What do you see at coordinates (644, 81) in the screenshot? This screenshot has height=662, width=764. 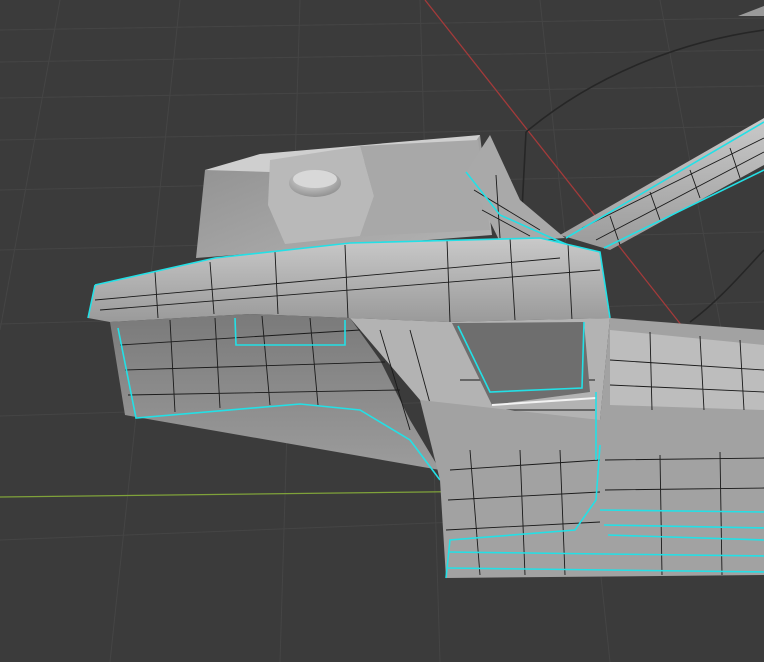 I see `car-roof-outline` at bounding box center [644, 81].